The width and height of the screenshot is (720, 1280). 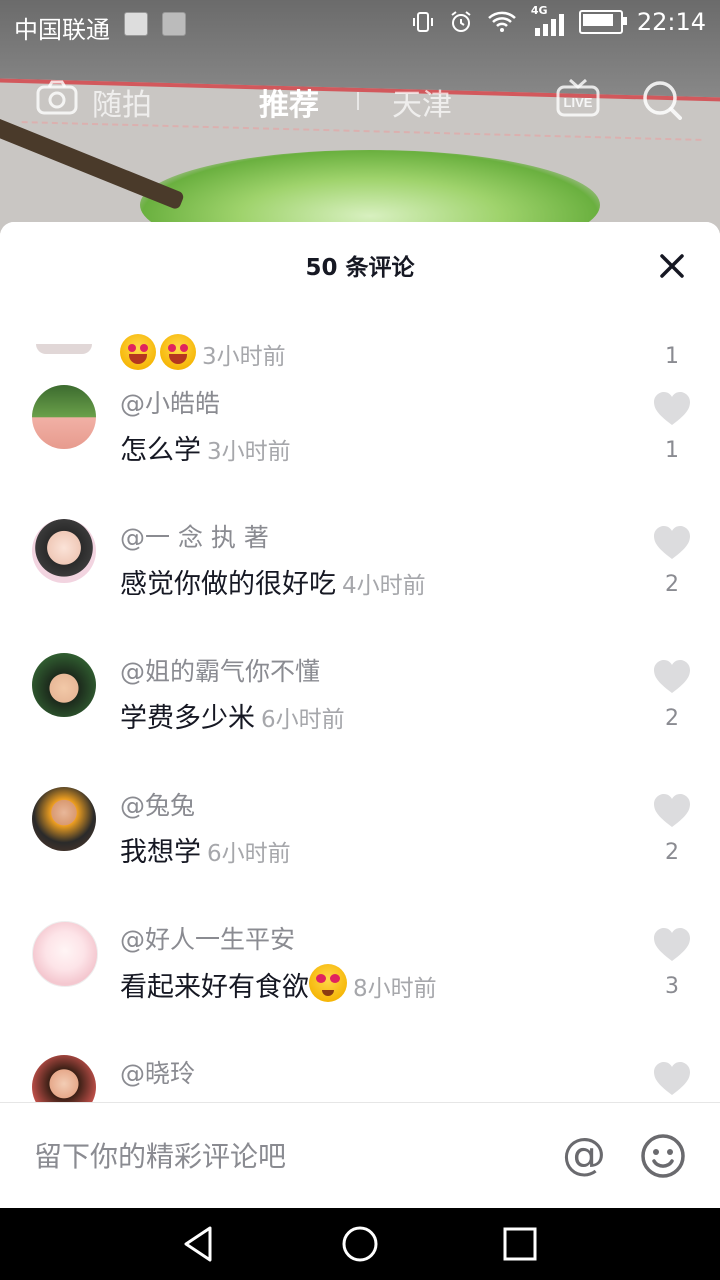 I want to click on comment-row: @晓玲, so click(x=360, y=1073).